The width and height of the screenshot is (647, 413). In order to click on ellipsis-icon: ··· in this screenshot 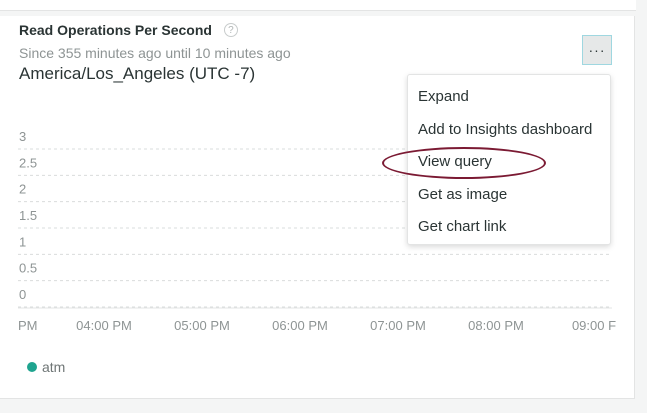, I will do `click(597, 50)`.